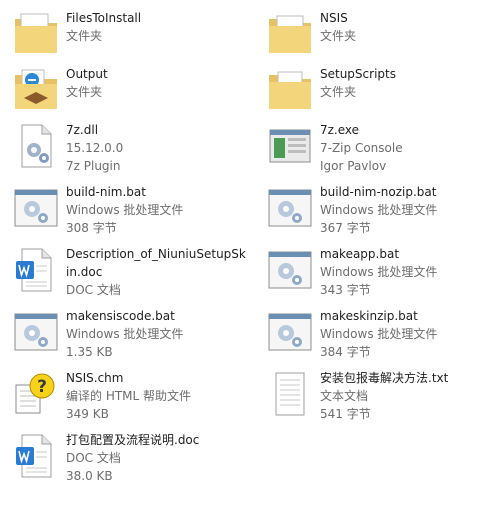  What do you see at coordinates (91, 228) in the screenshot?
I see `file-size: 308 字节` at bounding box center [91, 228].